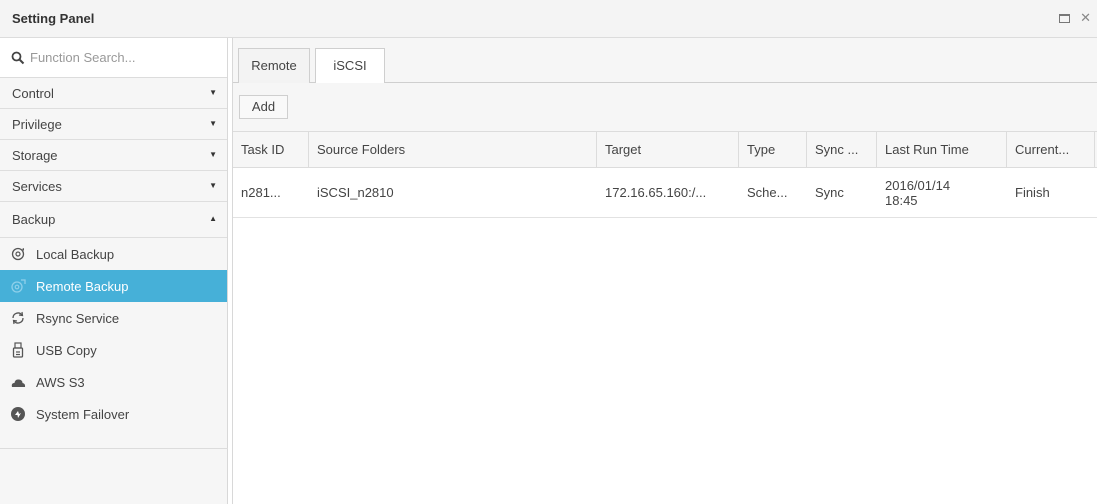  What do you see at coordinates (18, 350) in the screenshot?
I see `usb-icon` at bounding box center [18, 350].